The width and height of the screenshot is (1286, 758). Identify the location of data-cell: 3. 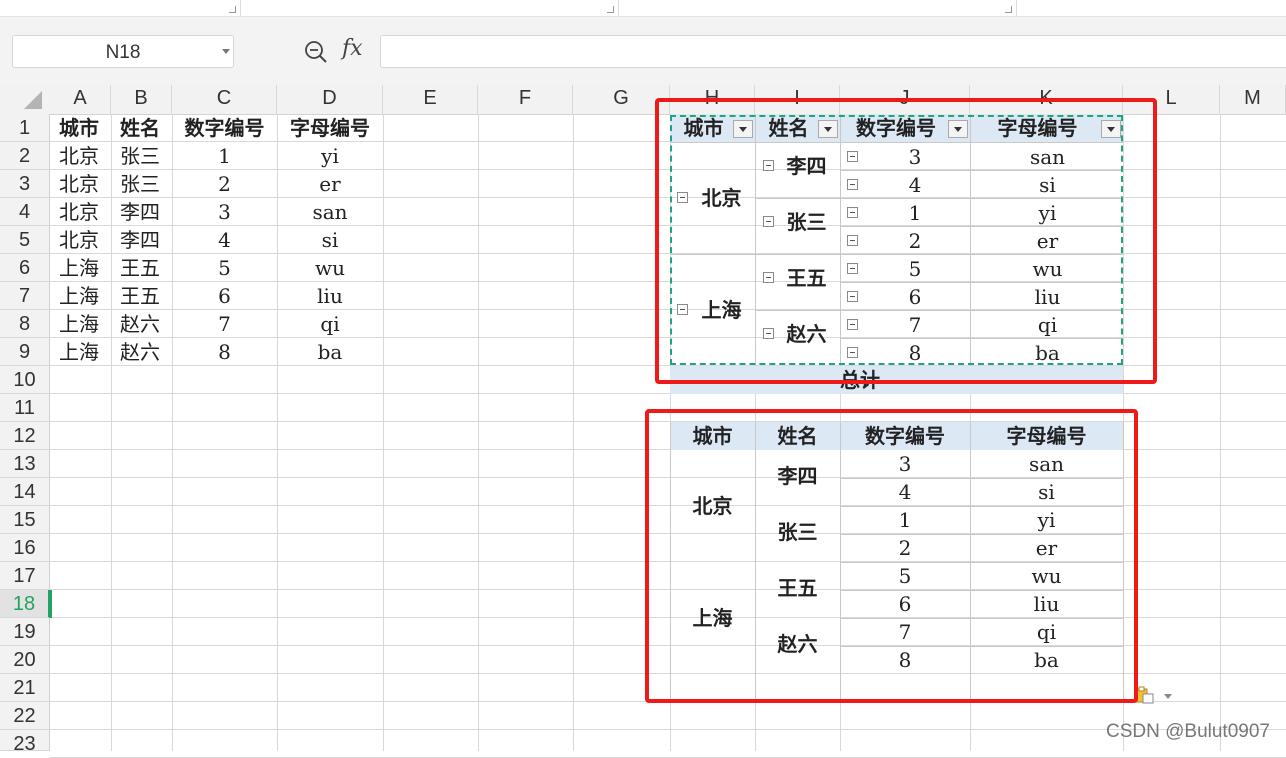
(224, 212).